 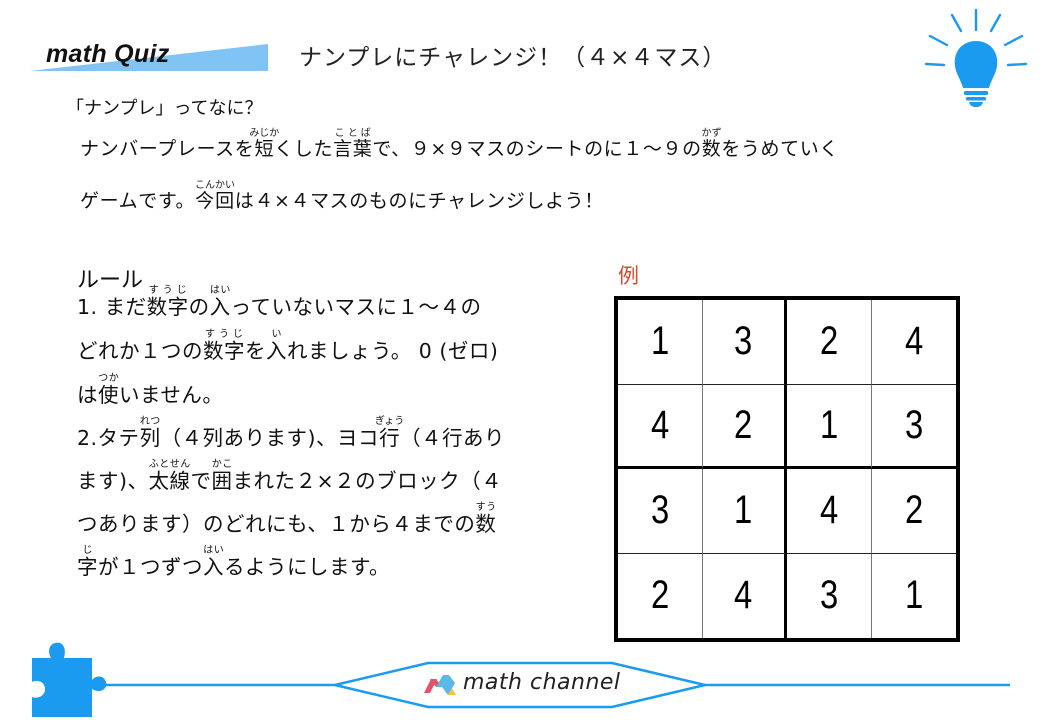 I want to click on text: 言葉, so click(x=353, y=149).